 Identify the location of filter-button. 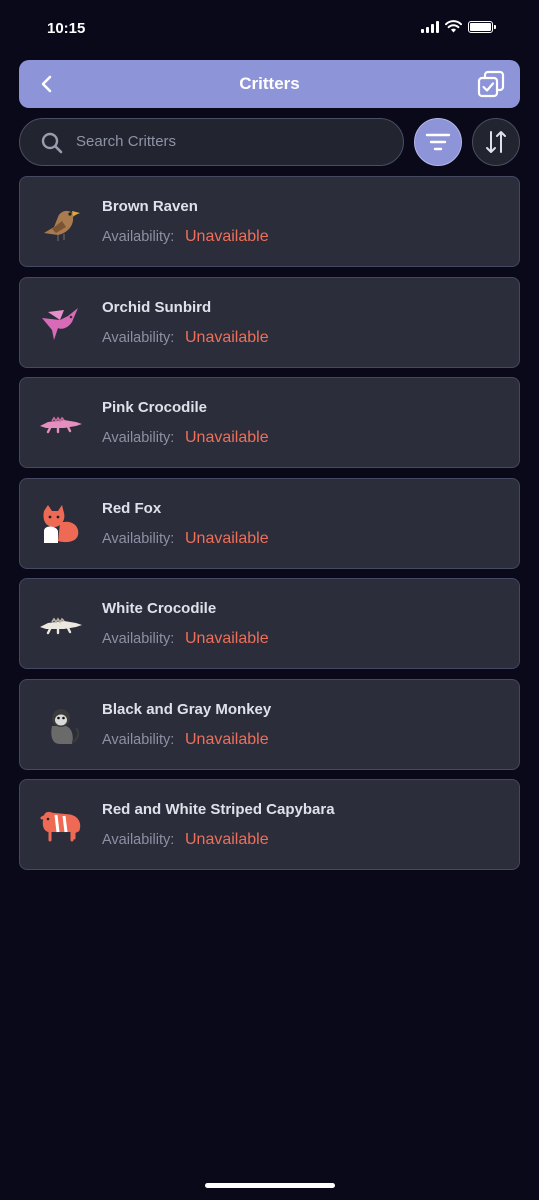
(438, 142).